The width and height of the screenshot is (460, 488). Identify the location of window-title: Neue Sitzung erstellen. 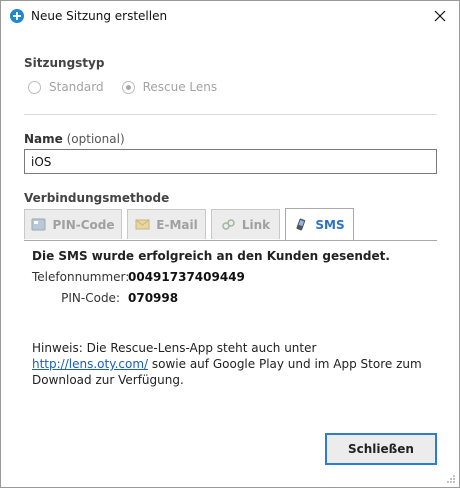
(99, 16).